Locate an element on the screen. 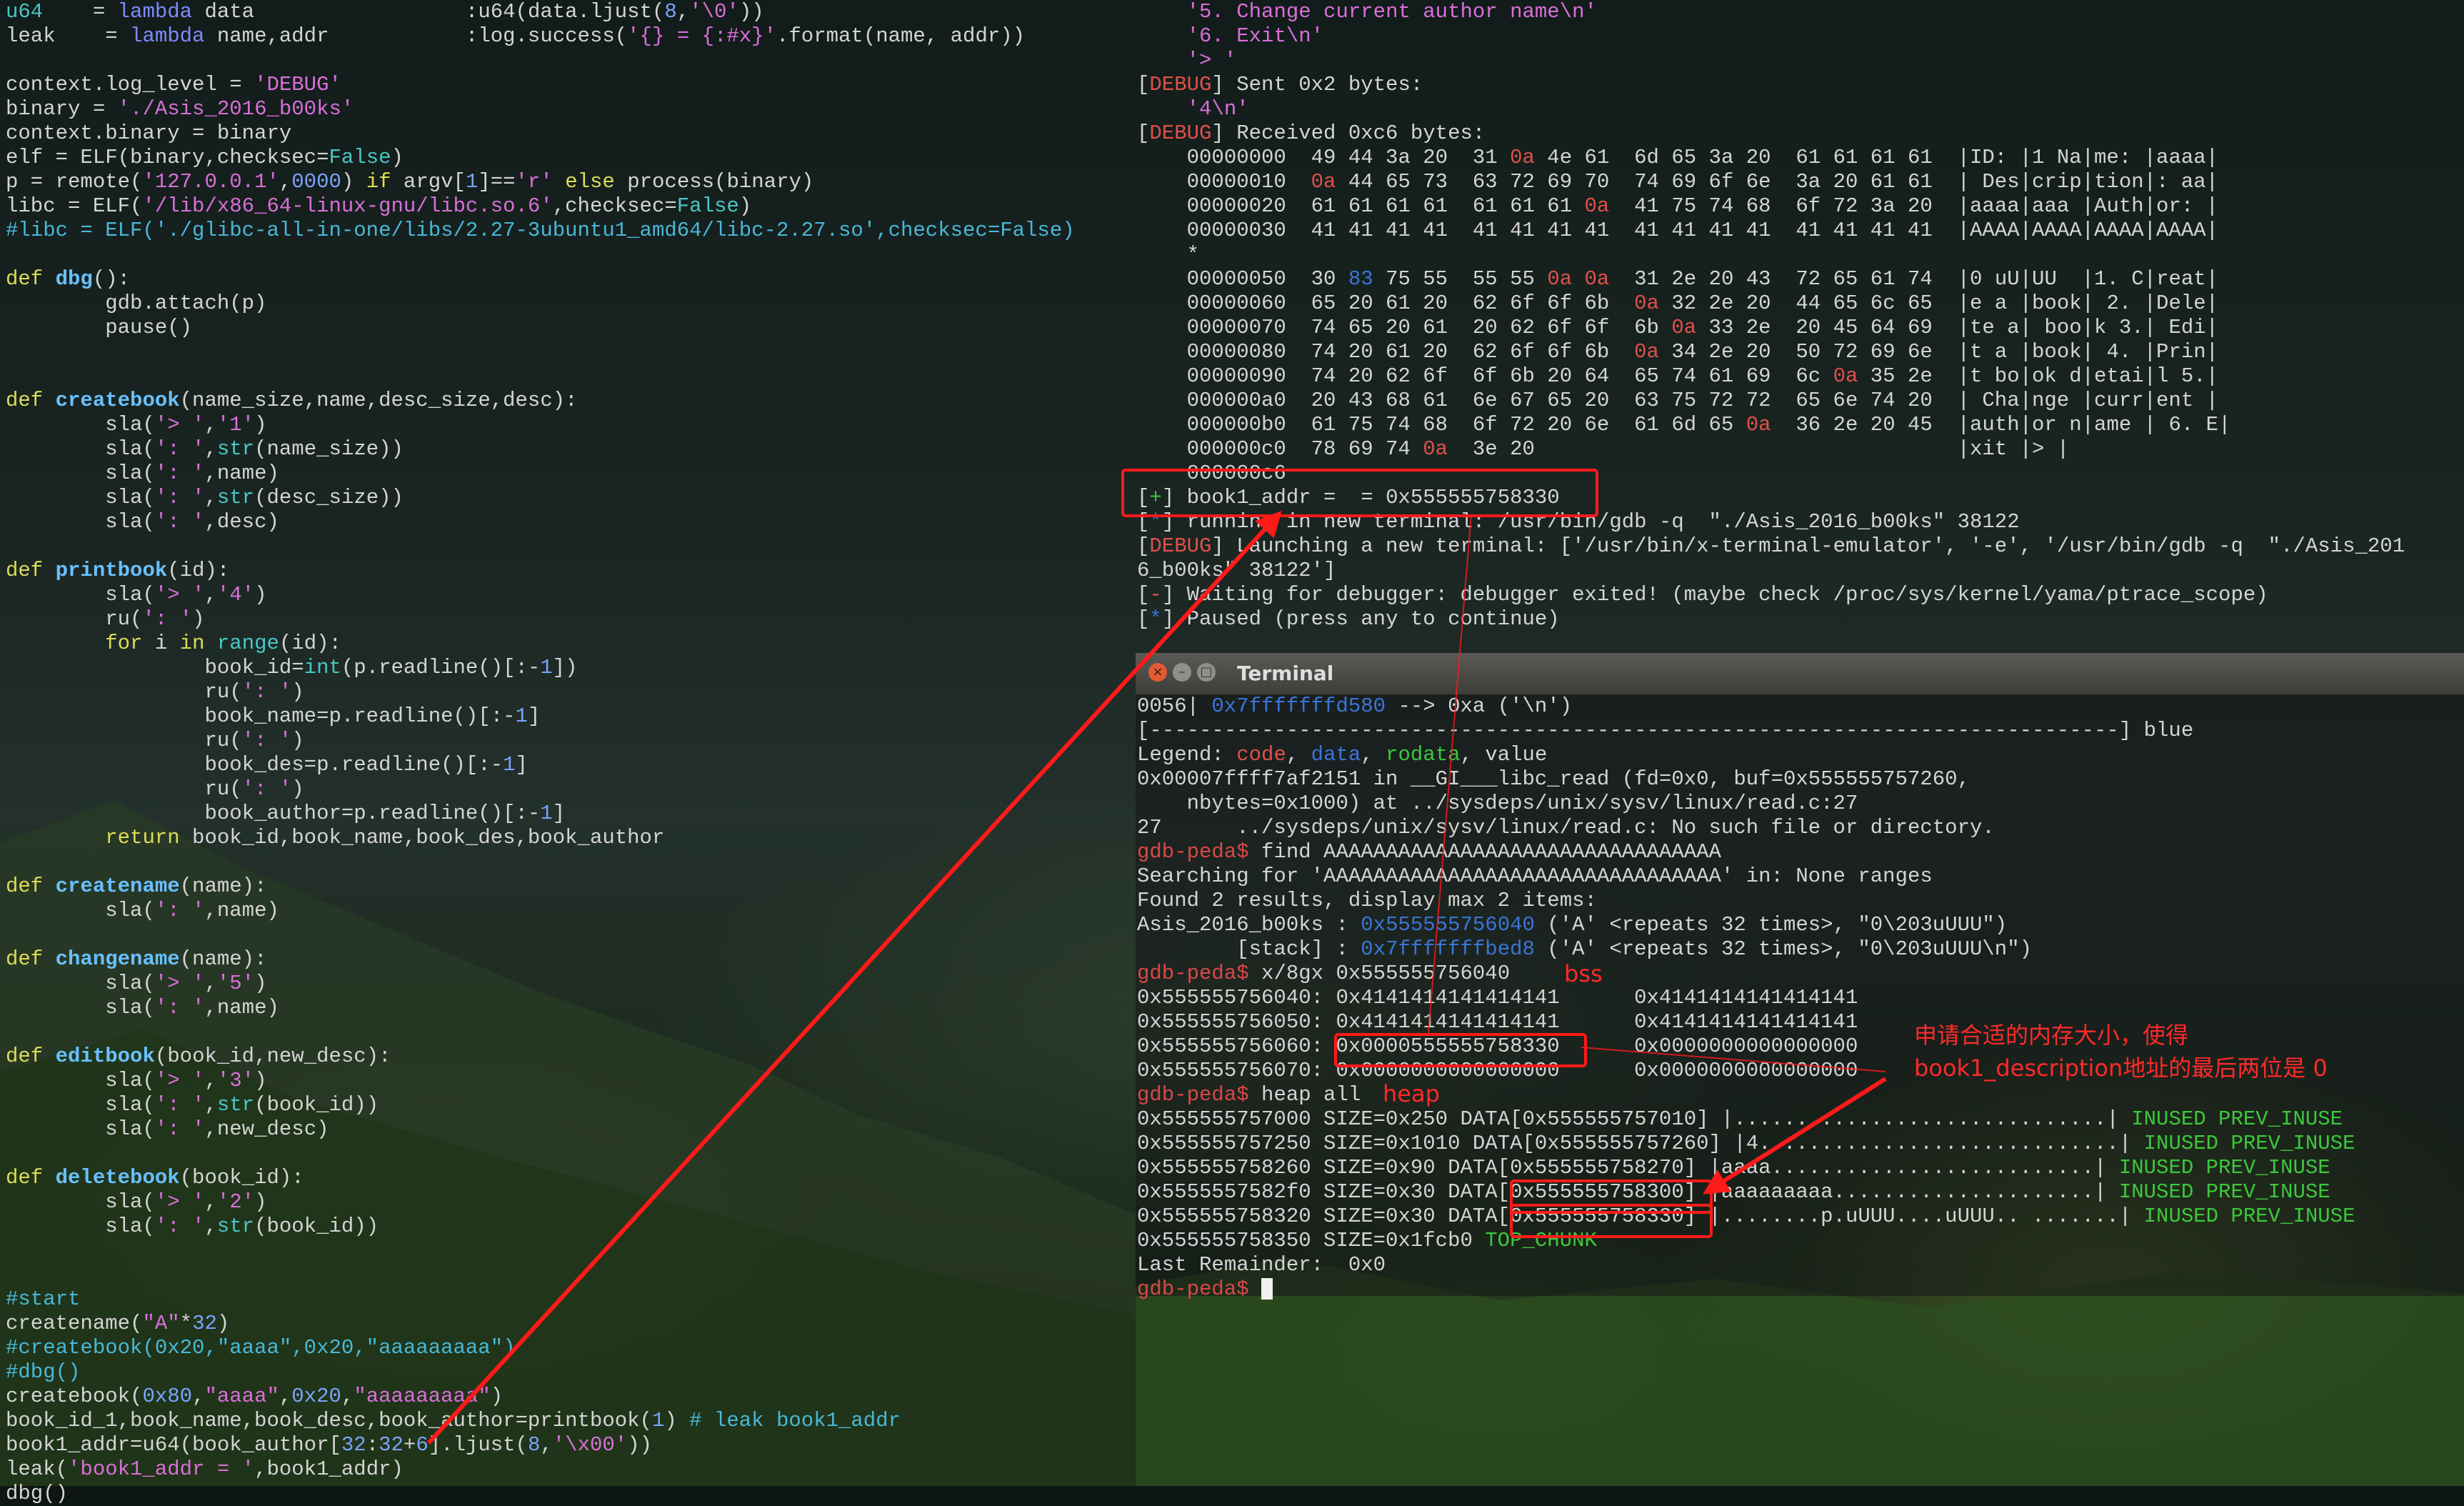 Image resolution: width=2464 pixels, height=1506 pixels. minimize-icon: – is located at coordinates (1182, 673).